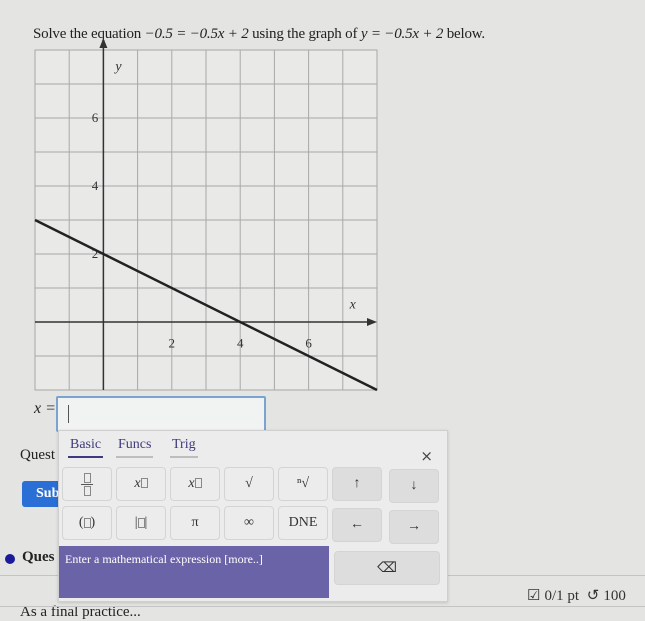 The width and height of the screenshot is (645, 621). What do you see at coordinates (95, 185) in the screenshot?
I see `y-tick-label: 4` at bounding box center [95, 185].